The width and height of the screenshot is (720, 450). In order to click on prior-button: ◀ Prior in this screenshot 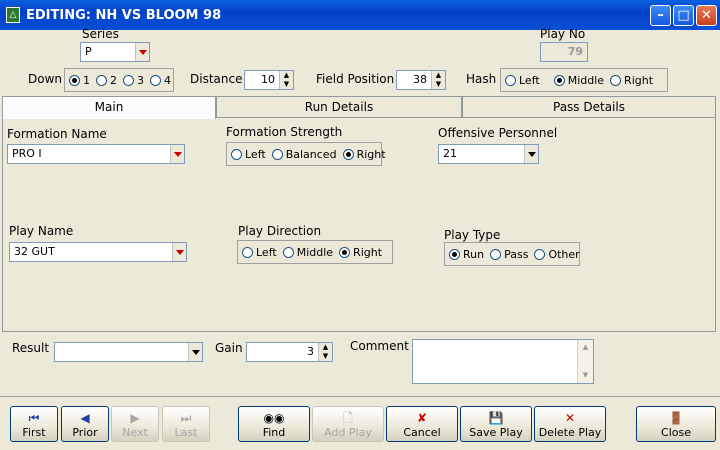, I will do `click(85, 424)`.